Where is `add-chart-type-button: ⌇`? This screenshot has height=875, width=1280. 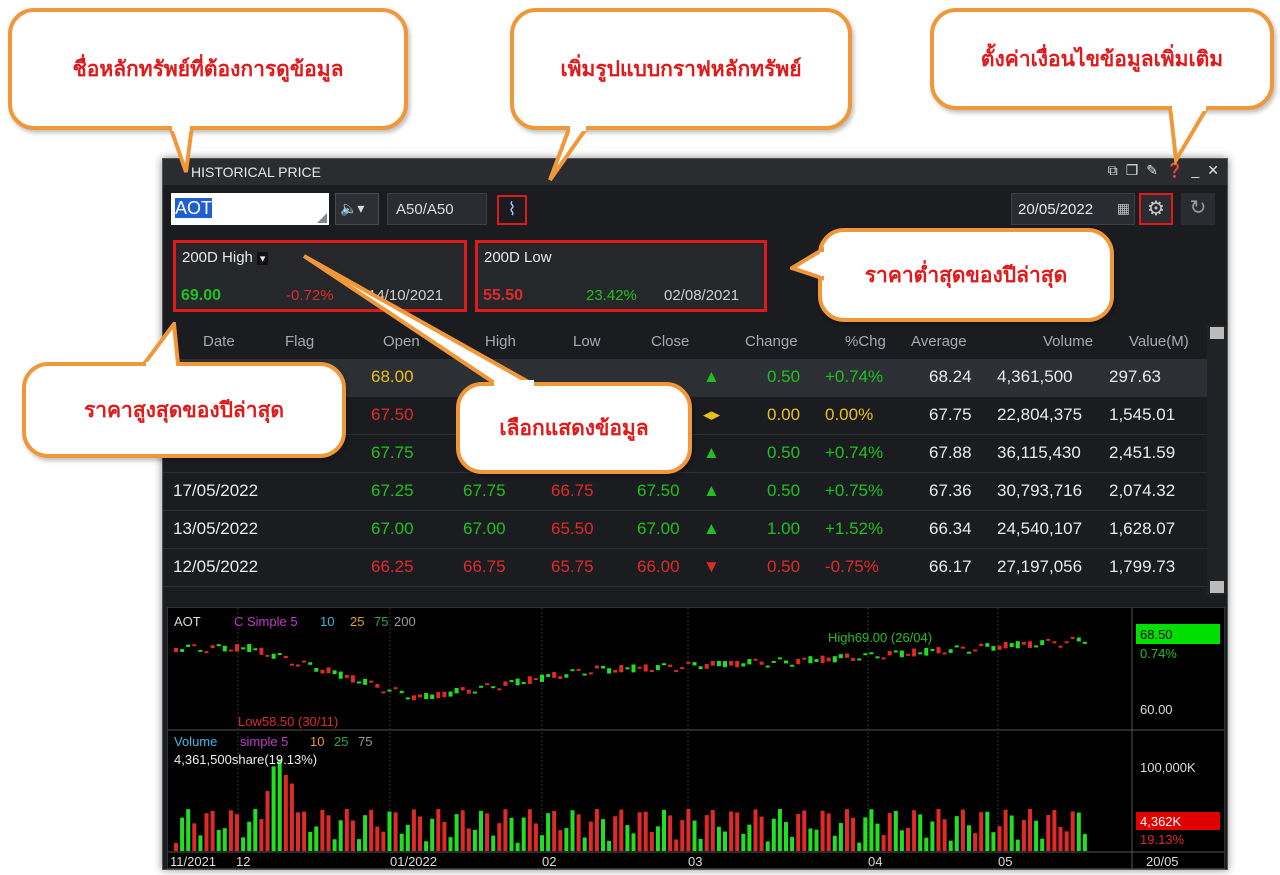
add-chart-type-button: ⌇ is located at coordinates (512, 210).